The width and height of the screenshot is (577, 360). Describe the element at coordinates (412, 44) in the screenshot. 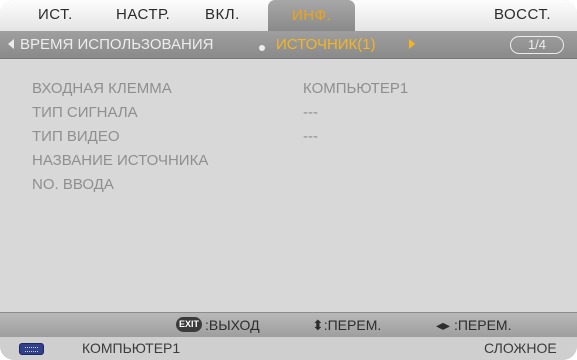

I see `arrow-right-icon` at that location.